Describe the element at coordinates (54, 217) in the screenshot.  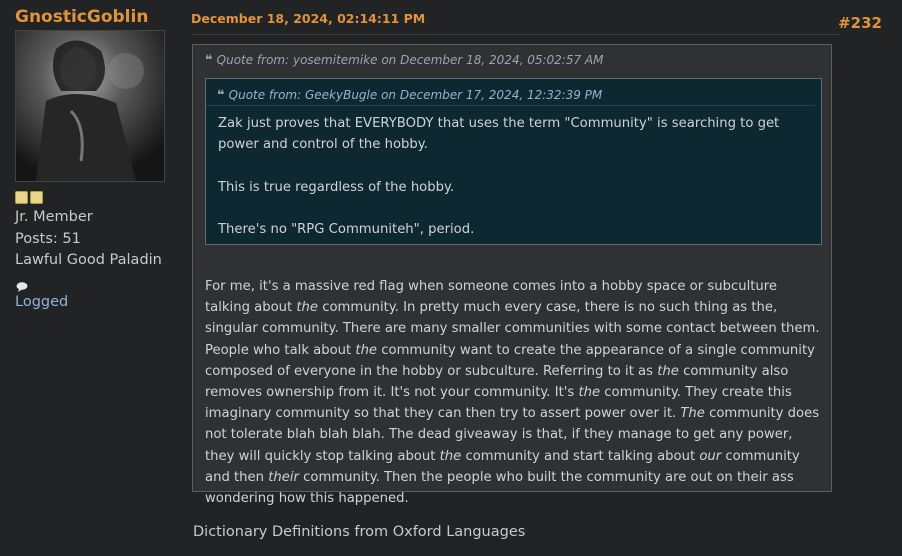
I see `member-rank: Jr. Member` at that location.